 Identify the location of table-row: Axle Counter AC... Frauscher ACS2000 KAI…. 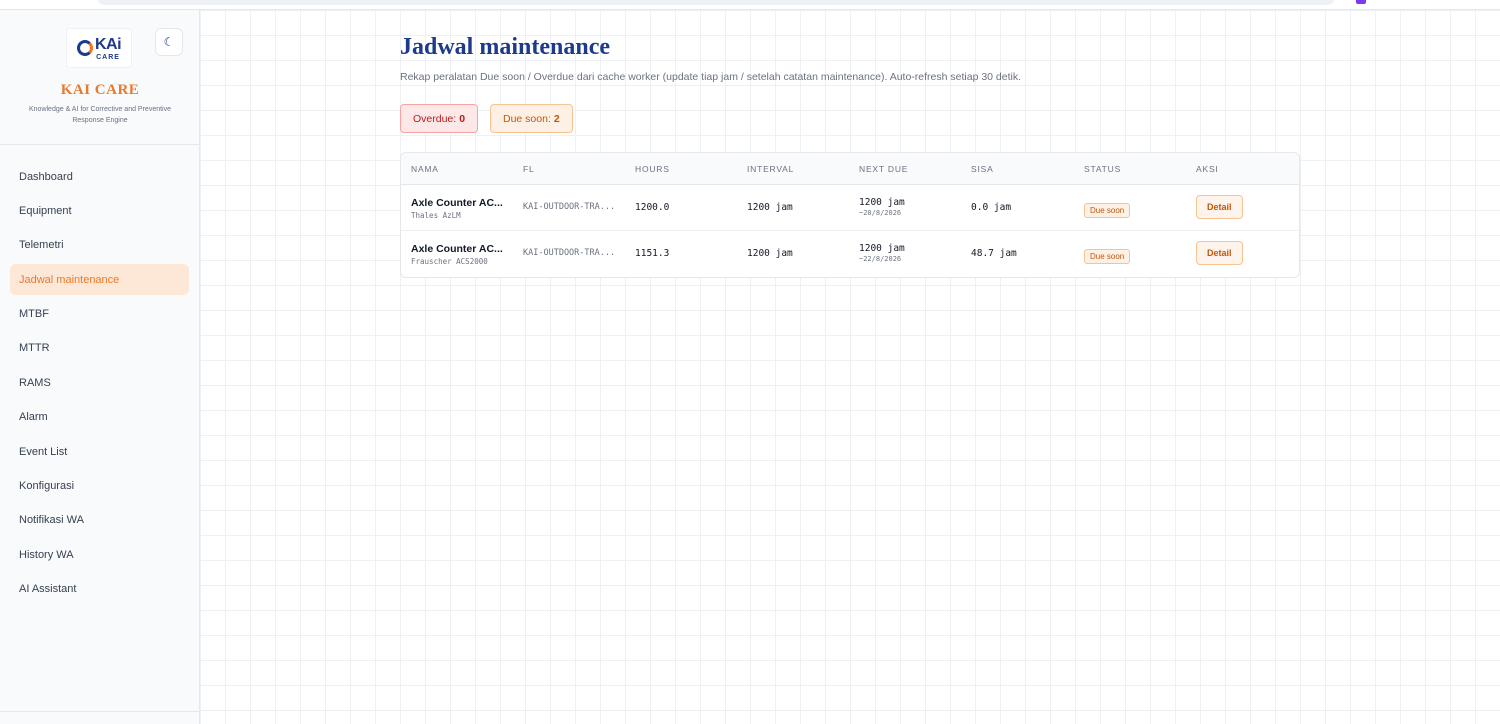
(850, 254).